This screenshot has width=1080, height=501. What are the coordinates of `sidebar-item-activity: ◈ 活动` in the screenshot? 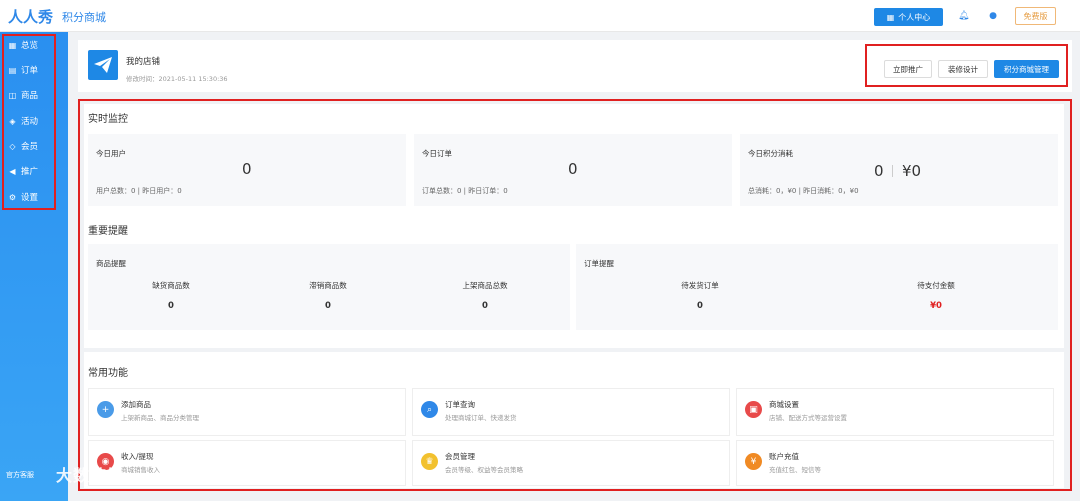 It's located at (23, 121).